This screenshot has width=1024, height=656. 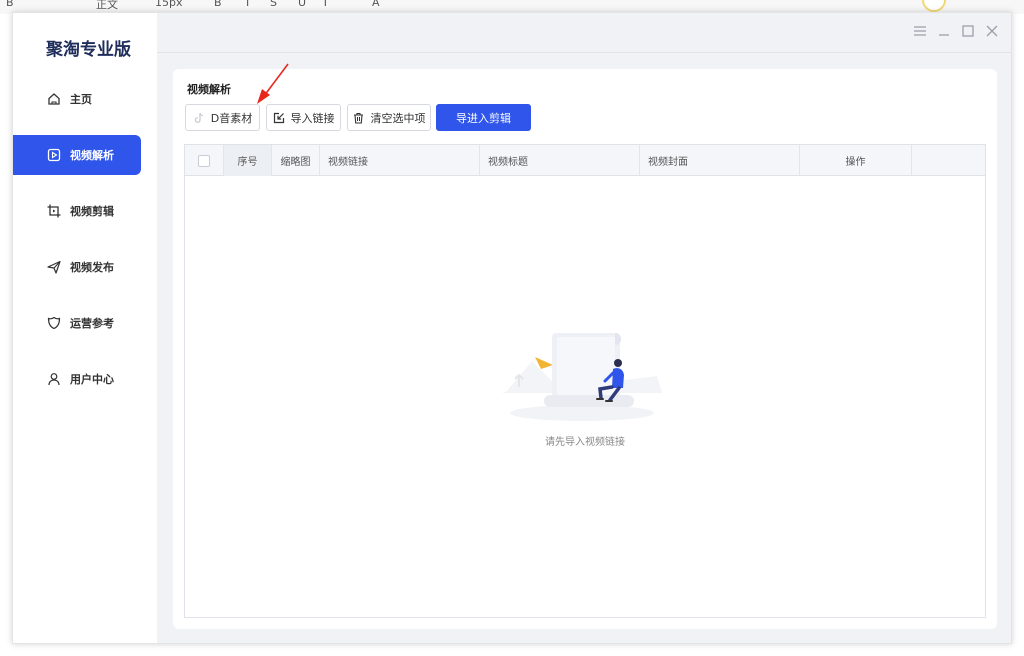 I want to click on sidebar-item-label: 视频剪辑, so click(x=92, y=211).